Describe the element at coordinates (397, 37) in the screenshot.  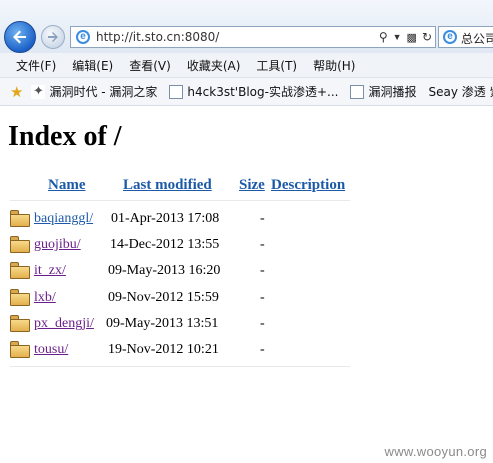
I see `dropdown-icon: ▼` at that location.